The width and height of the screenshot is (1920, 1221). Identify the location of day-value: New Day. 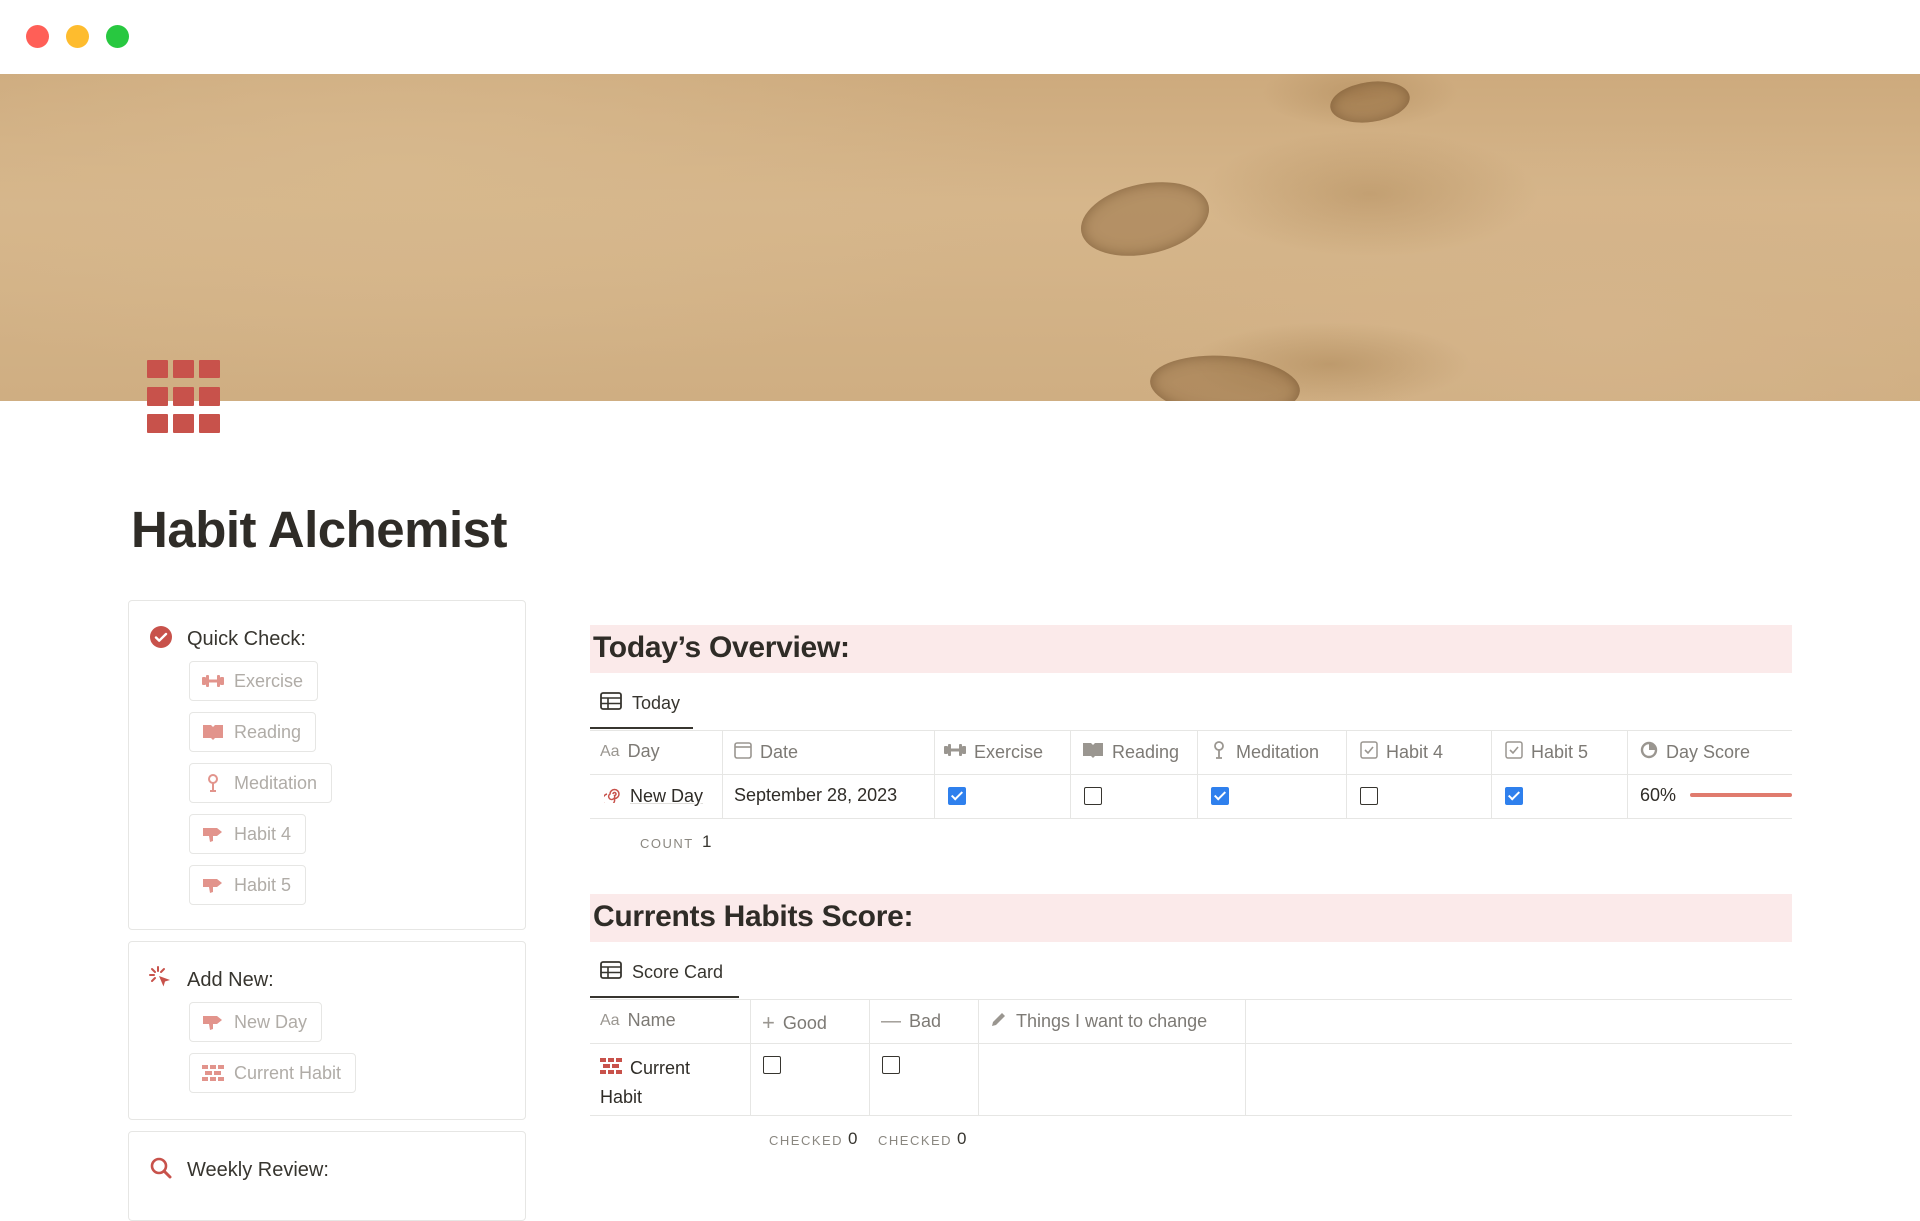
(667, 796).